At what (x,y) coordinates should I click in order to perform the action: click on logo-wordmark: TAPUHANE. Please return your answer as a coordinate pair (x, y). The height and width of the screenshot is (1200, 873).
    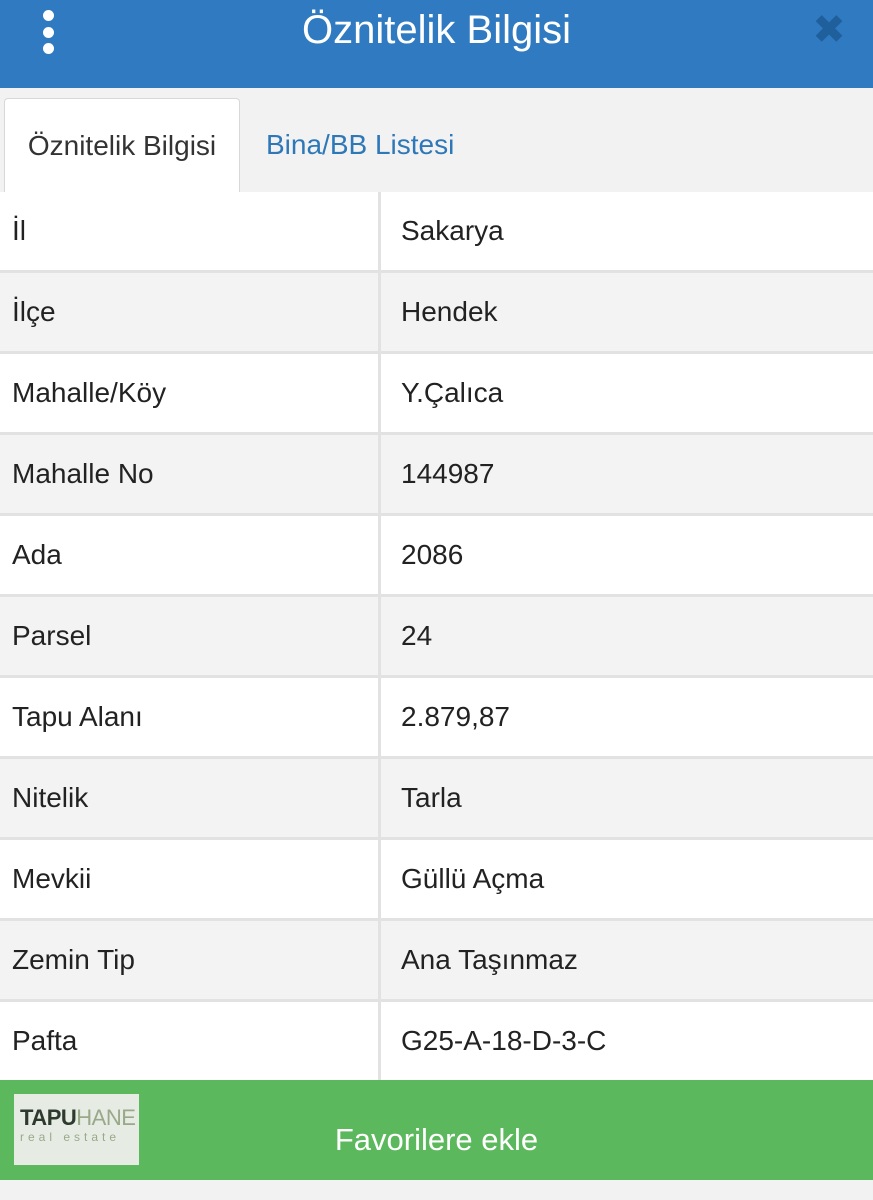
    Looking at the image, I should click on (78, 1117).